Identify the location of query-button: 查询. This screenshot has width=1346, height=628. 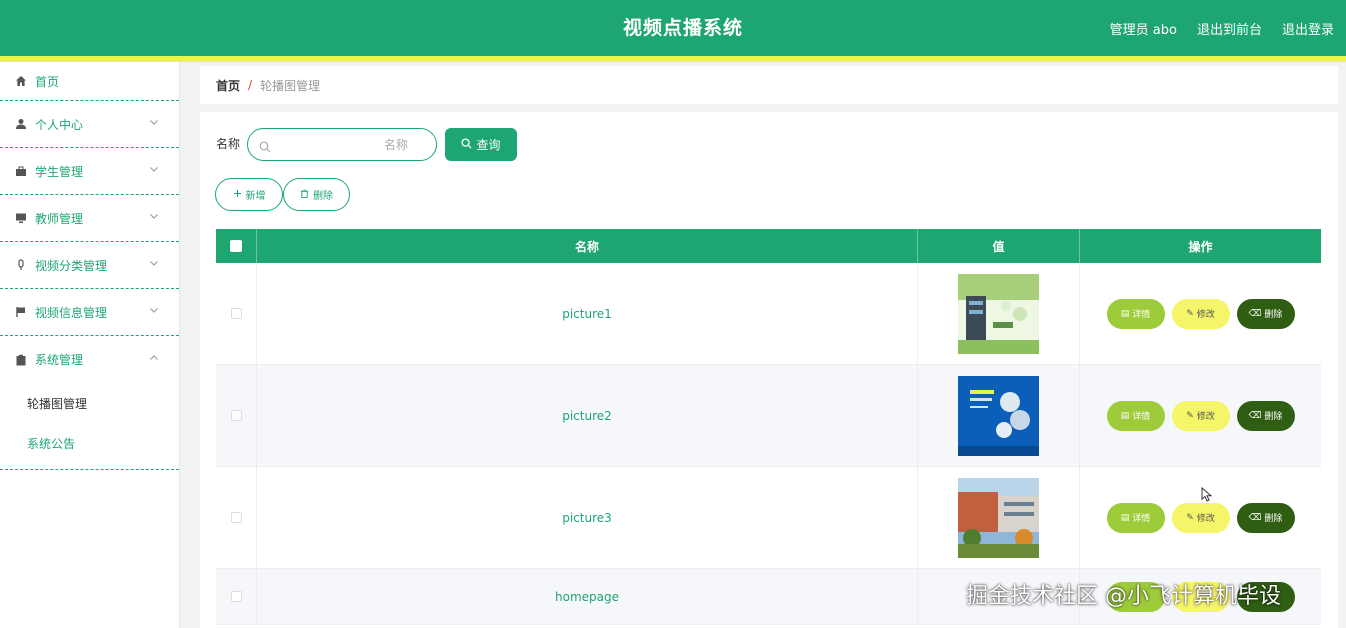
(481, 144).